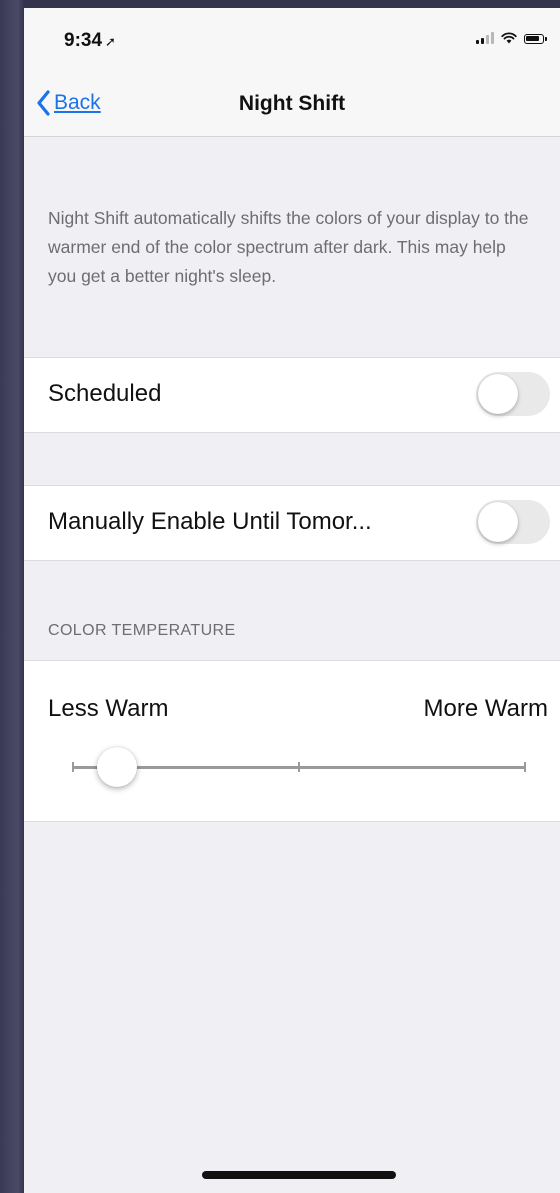 The image size is (560, 1193). I want to click on status-time-text: 9:34, so click(83, 40).